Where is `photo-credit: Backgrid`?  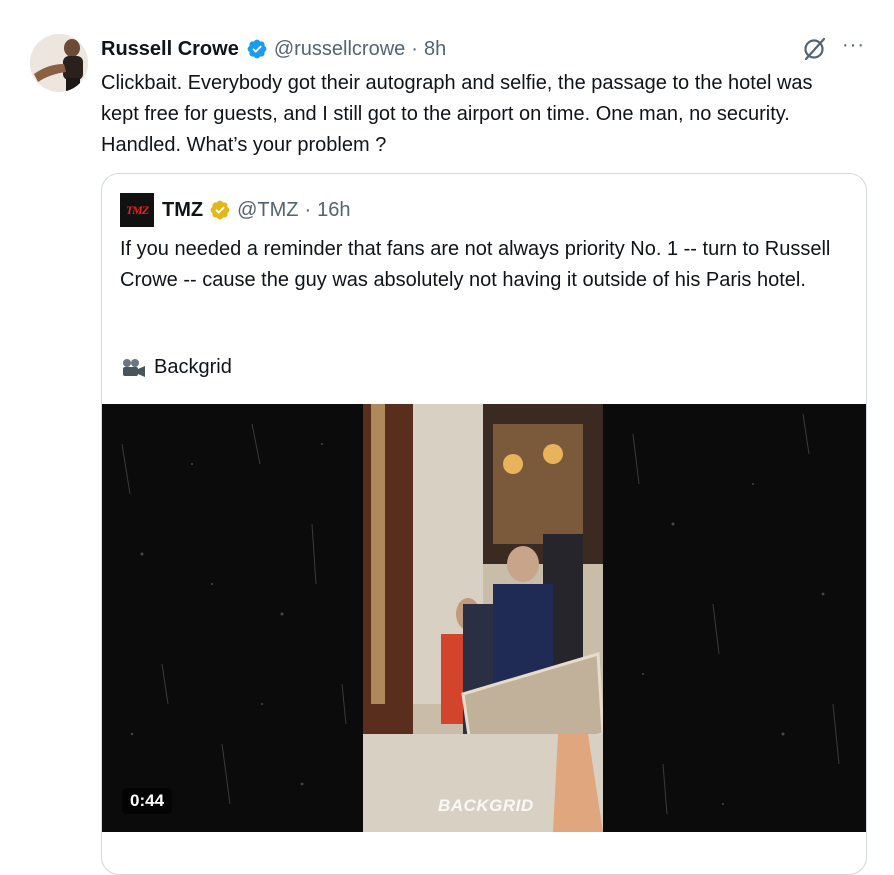
photo-credit: Backgrid is located at coordinates (176, 367).